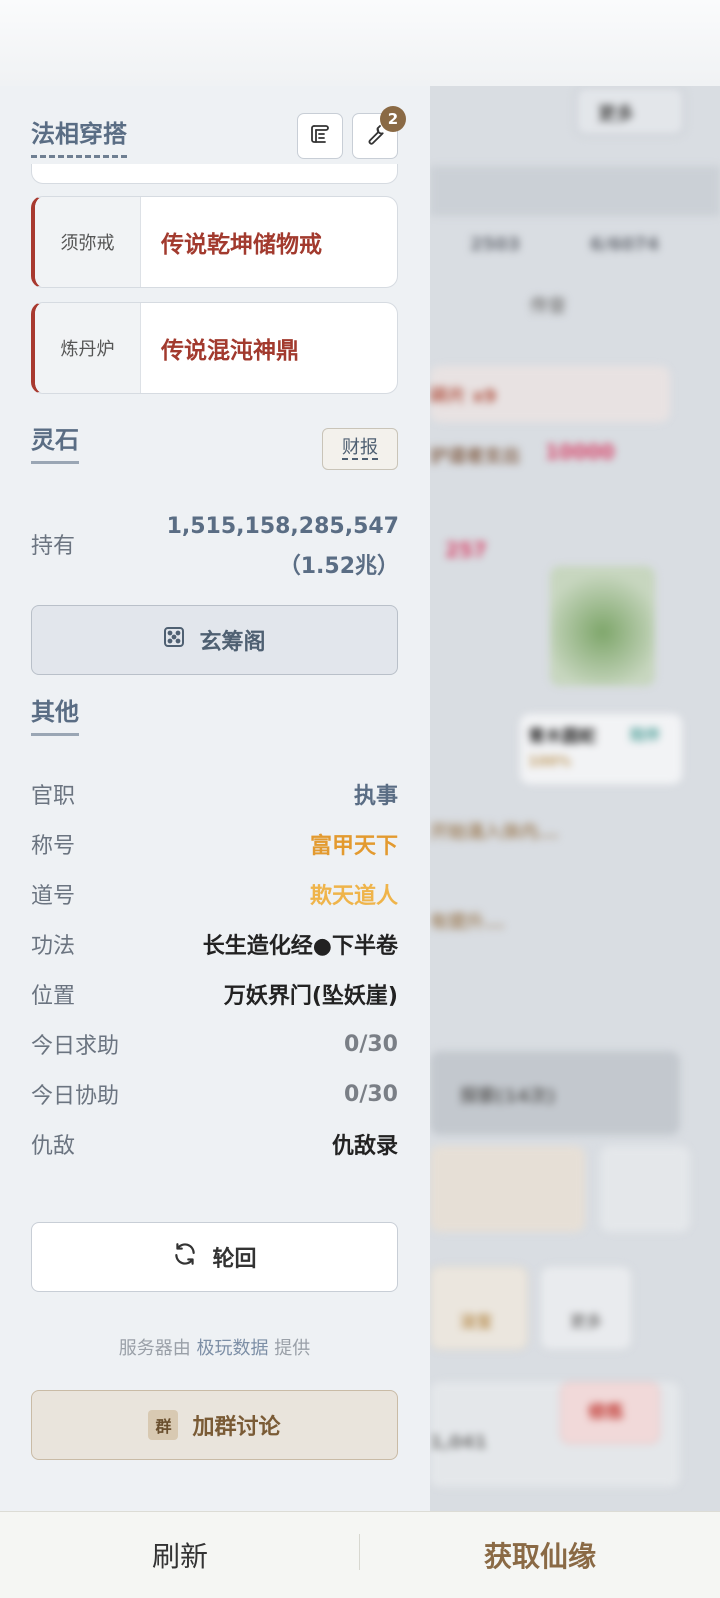  What do you see at coordinates (163, 1425) in the screenshot?
I see `group-icon: 群` at bounding box center [163, 1425].